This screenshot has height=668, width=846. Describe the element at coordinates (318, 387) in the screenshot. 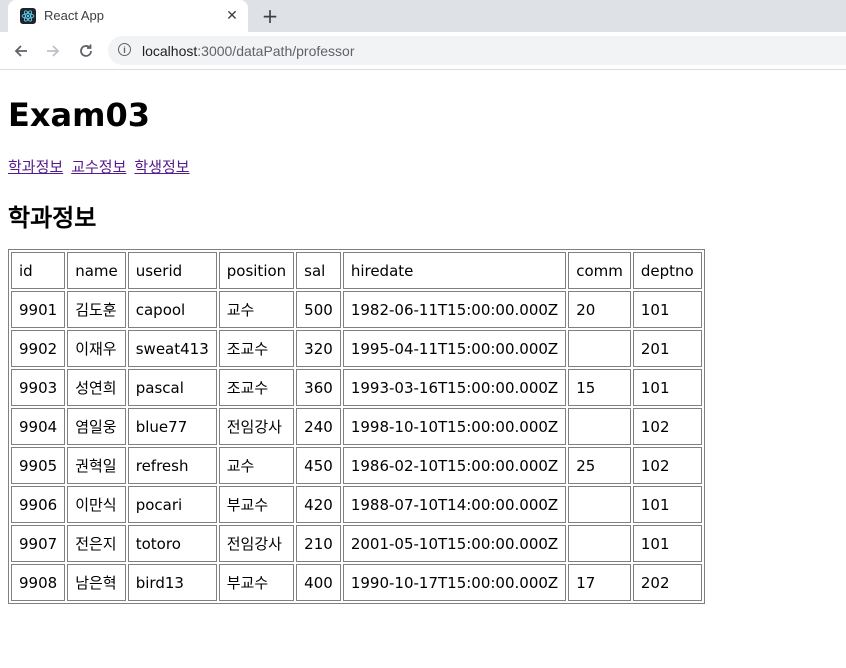

I see `cell-sal: 360` at that location.